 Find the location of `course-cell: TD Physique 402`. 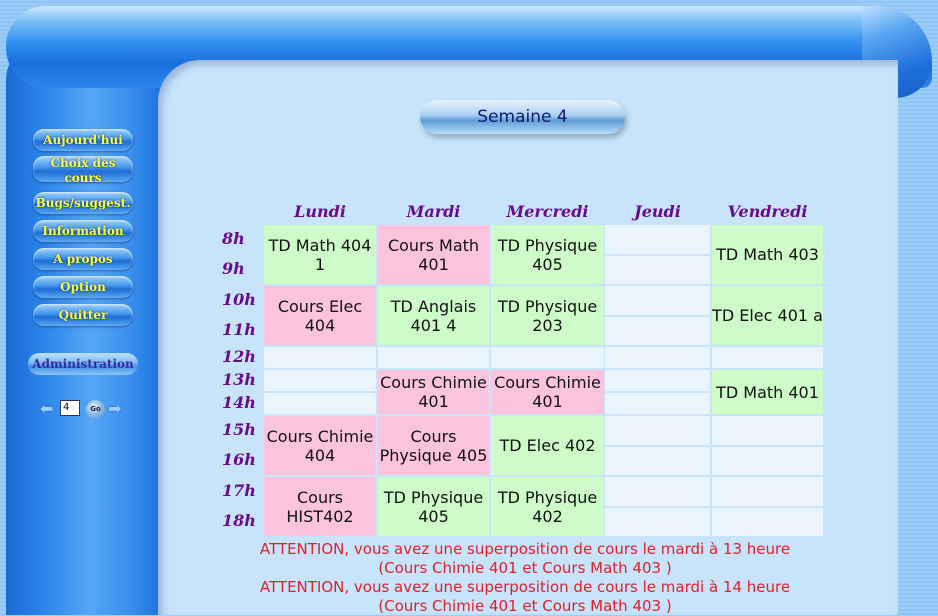

course-cell: TD Physique 402 is located at coordinates (547, 506).